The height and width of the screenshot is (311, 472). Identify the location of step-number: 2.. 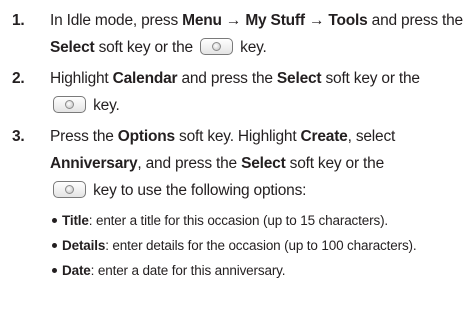
(18, 78).